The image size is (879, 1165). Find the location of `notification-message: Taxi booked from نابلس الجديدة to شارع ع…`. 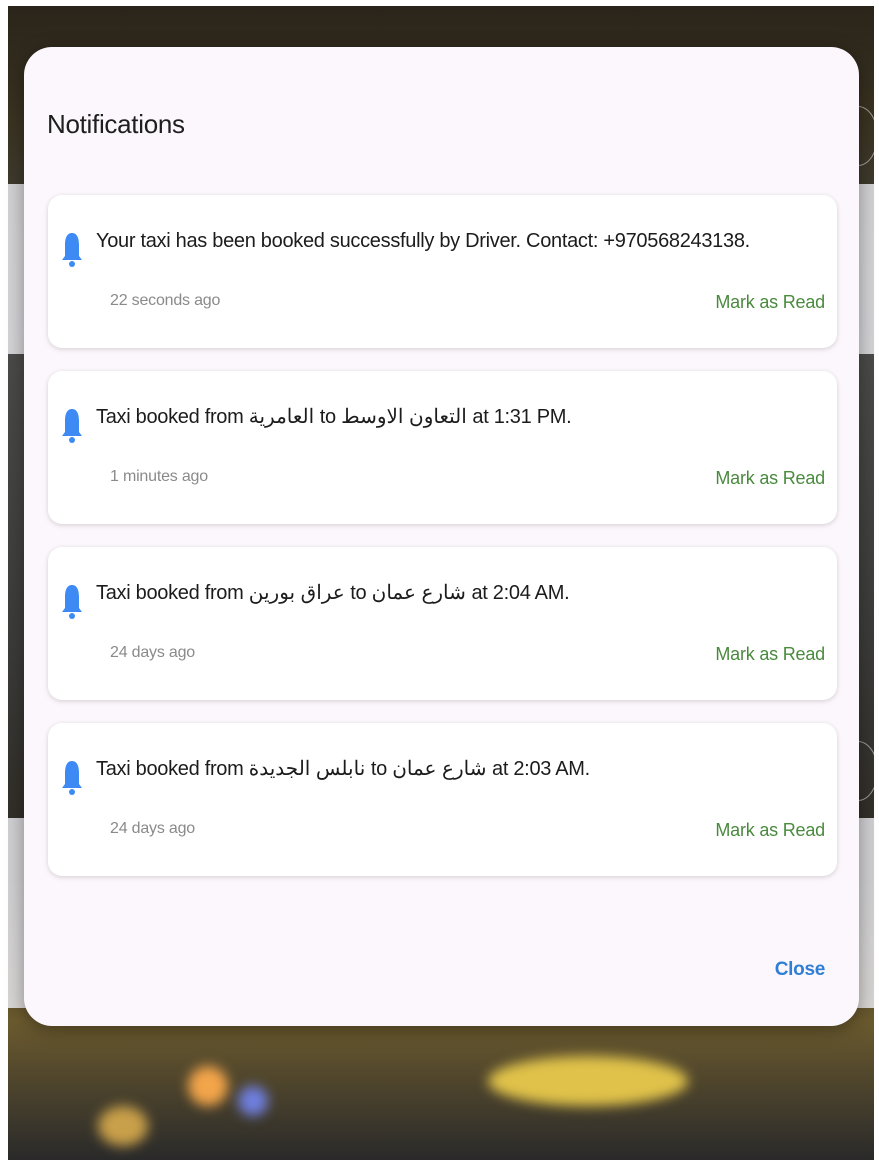

notification-message: Taxi booked from نابلس الجديدة to شارع ع… is located at coordinates (343, 769).